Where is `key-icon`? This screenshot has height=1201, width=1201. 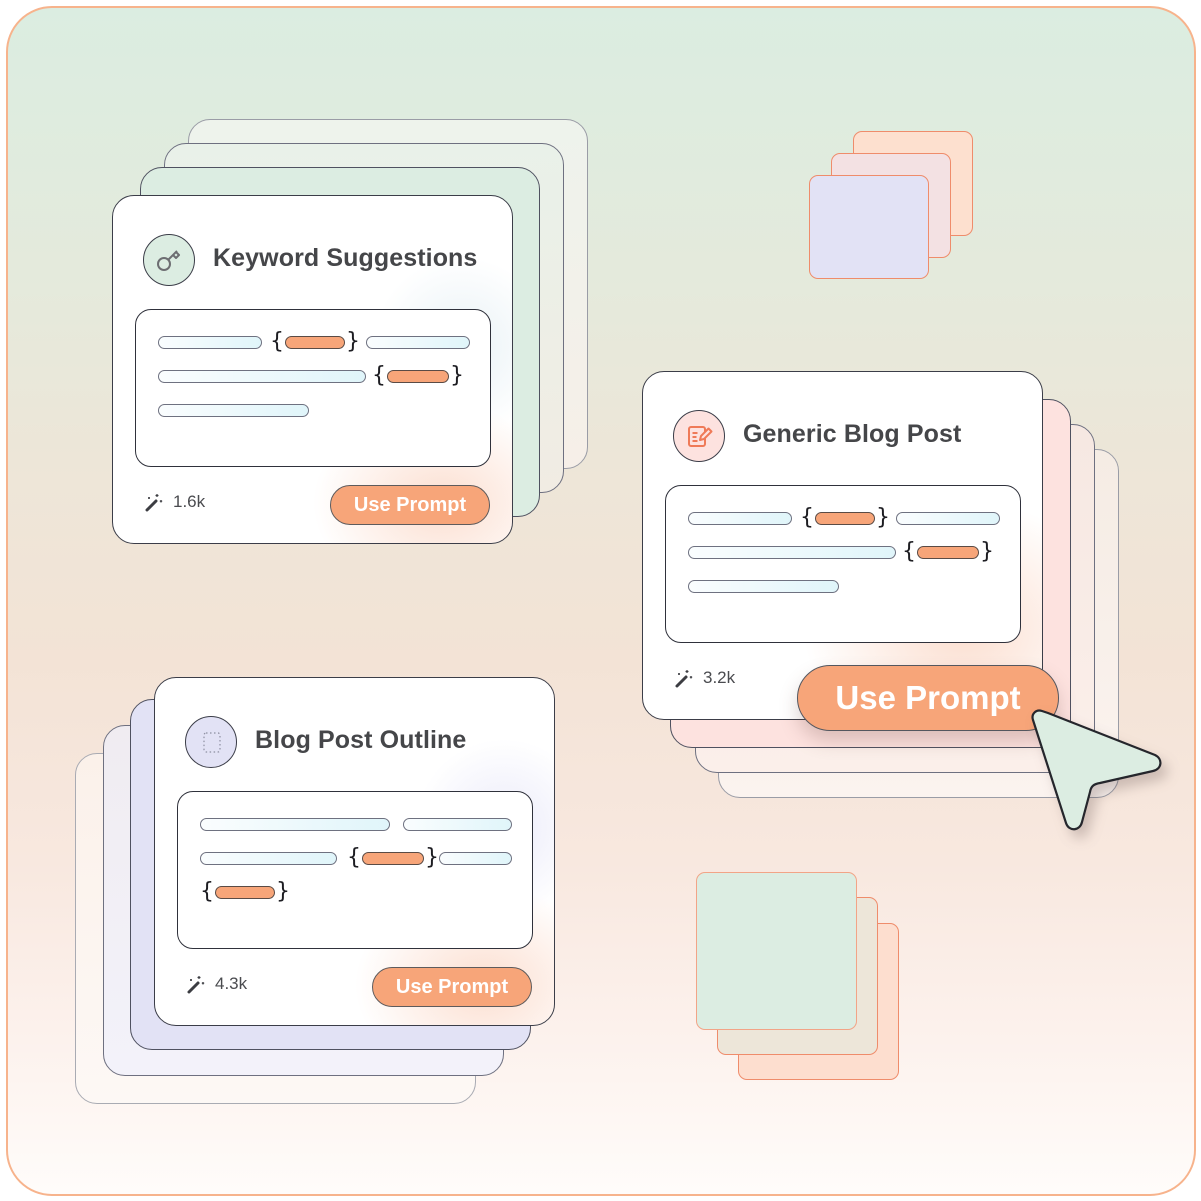 key-icon is located at coordinates (168, 260).